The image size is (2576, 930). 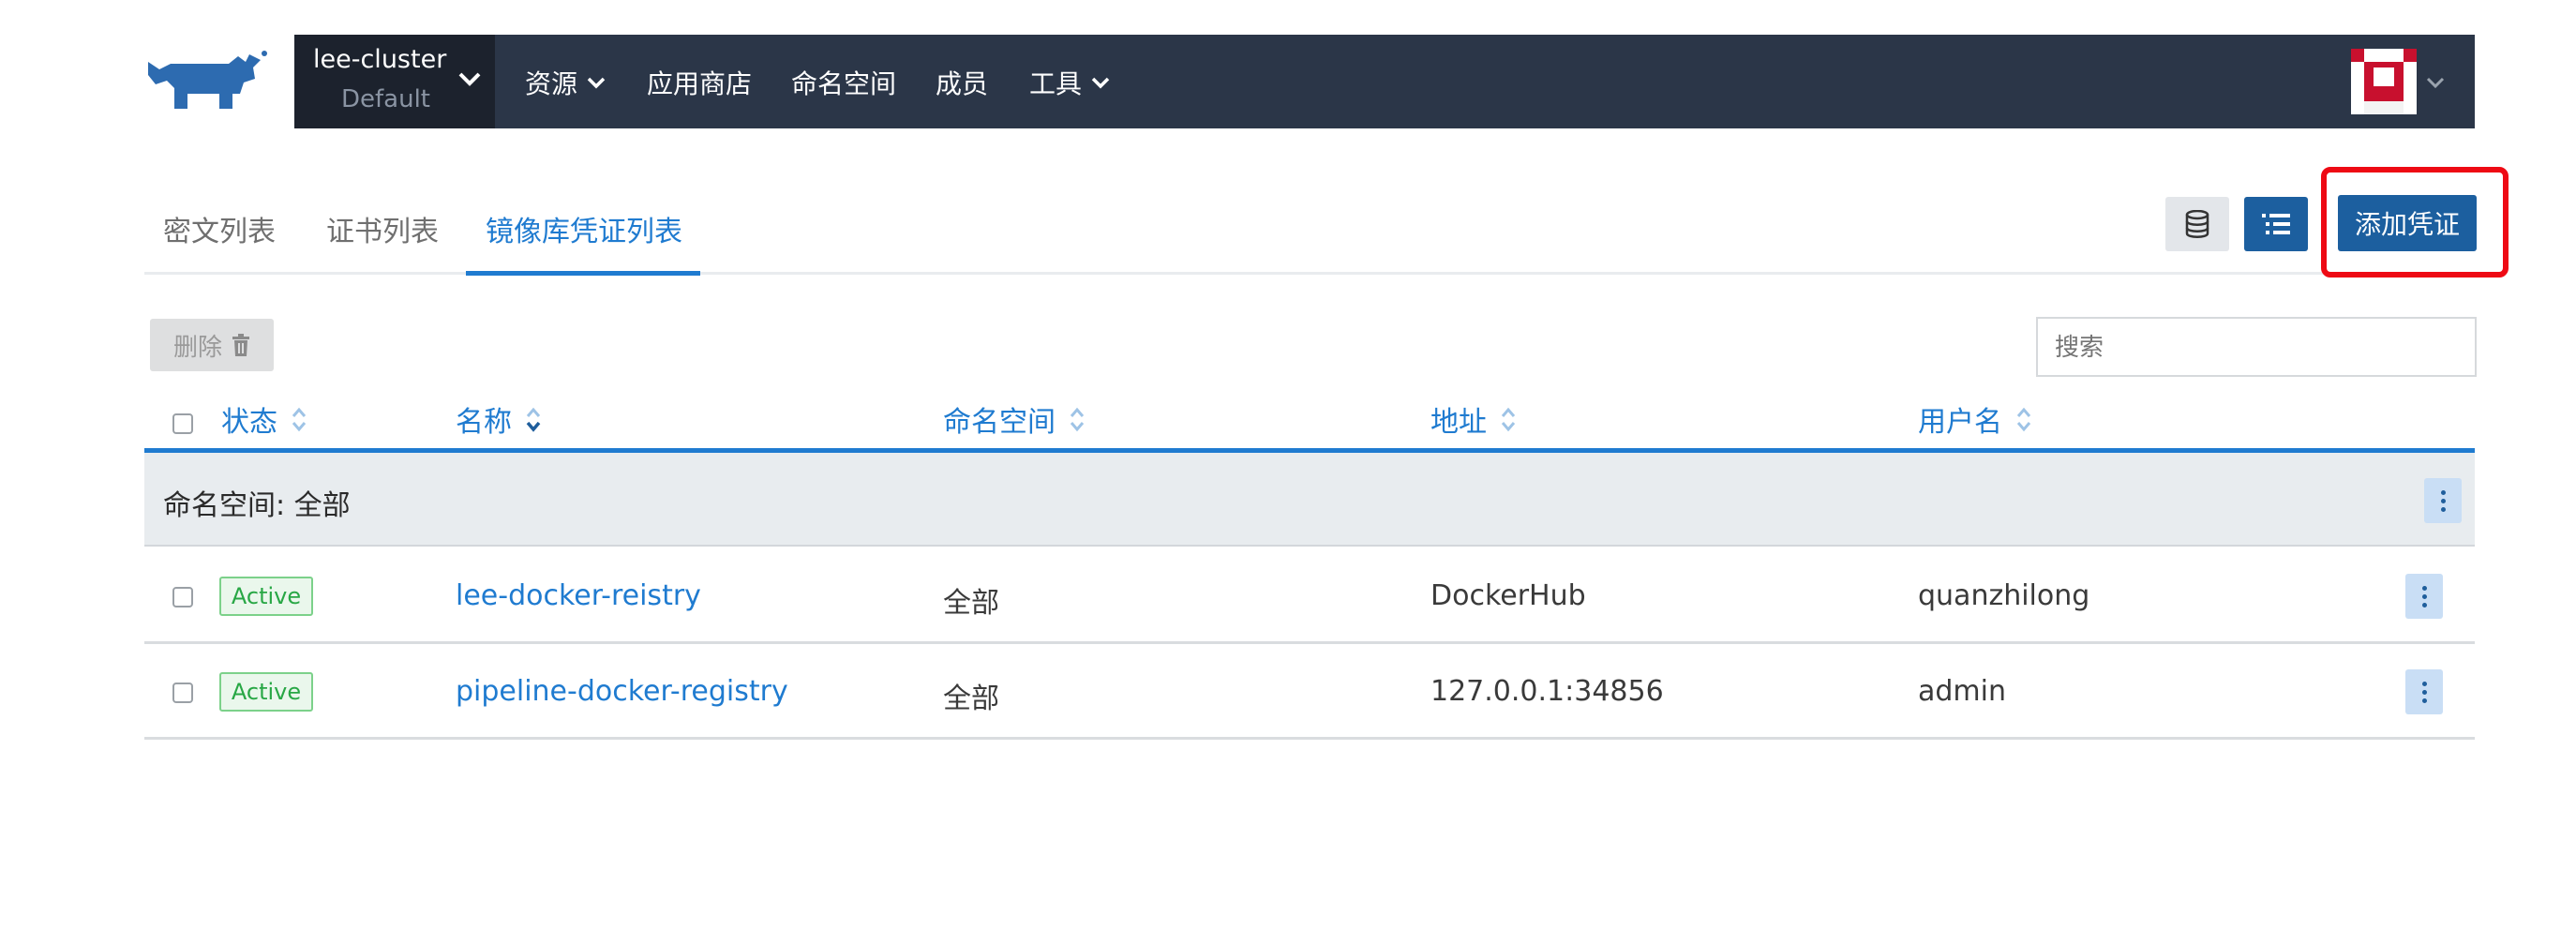 I want to click on column-address-label: 地址, so click(x=1458, y=422).